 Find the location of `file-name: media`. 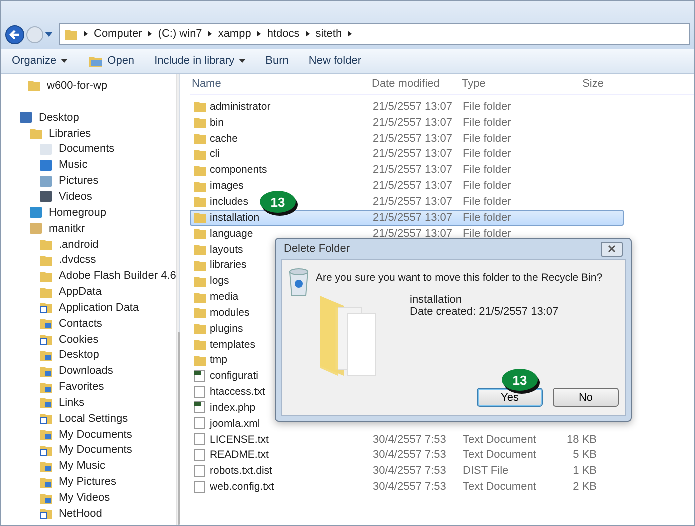

file-name: media is located at coordinates (224, 297).